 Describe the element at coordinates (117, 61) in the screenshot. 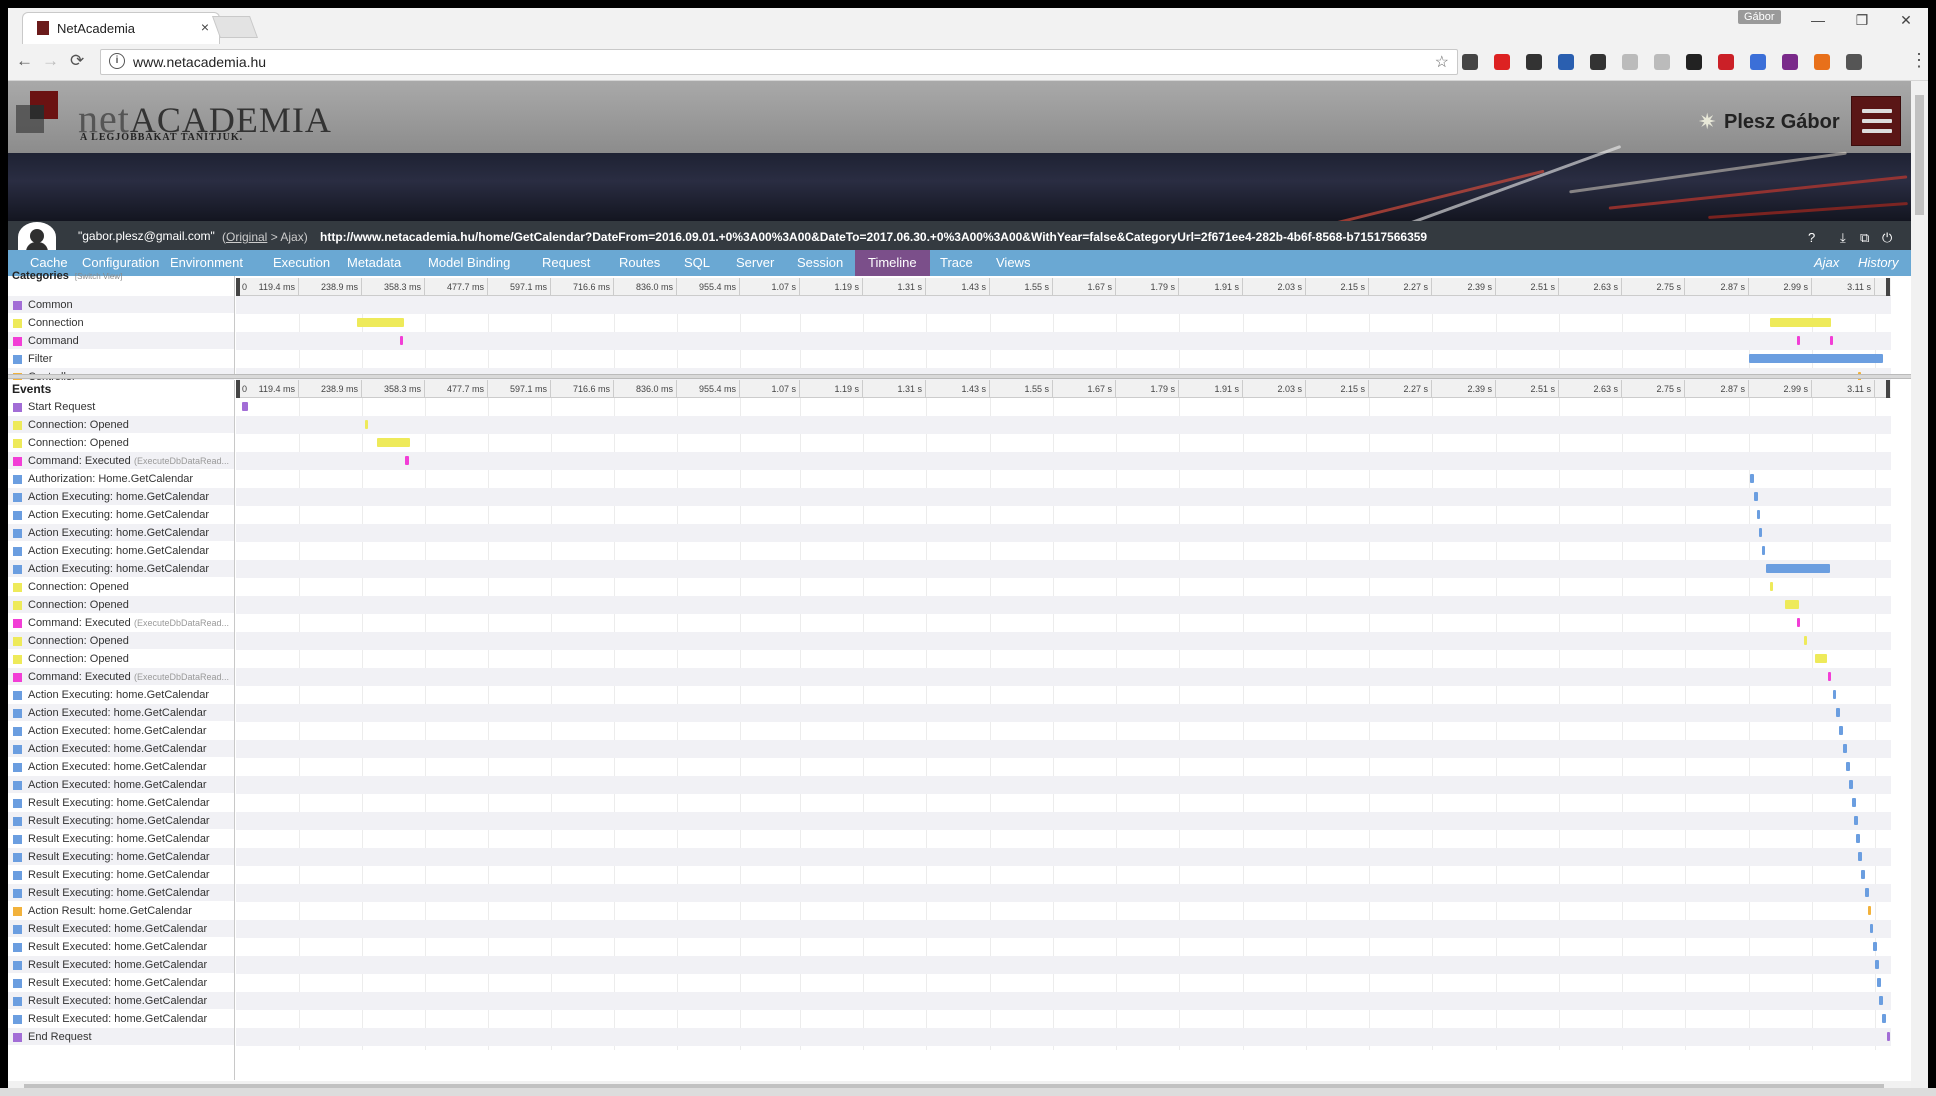

I see `info-icon: i` at that location.